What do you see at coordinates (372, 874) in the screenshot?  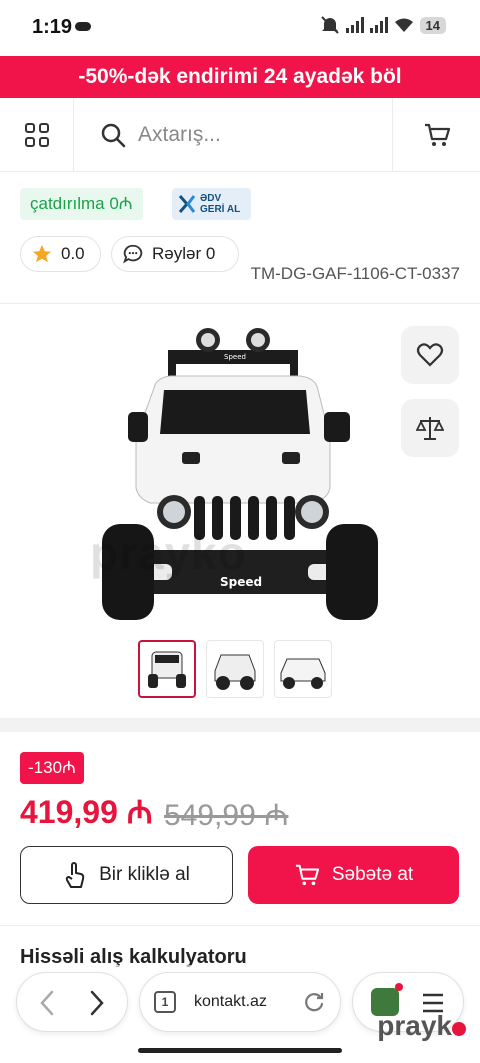 I see `add-to-cart-label: Səbətə at` at bounding box center [372, 874].